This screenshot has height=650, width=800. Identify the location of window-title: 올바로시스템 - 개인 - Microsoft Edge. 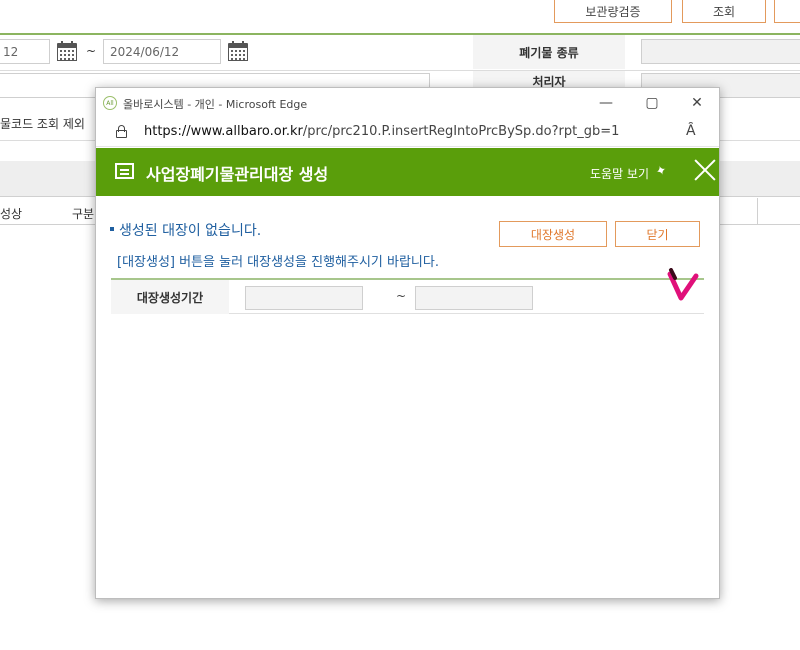
(215, 104).